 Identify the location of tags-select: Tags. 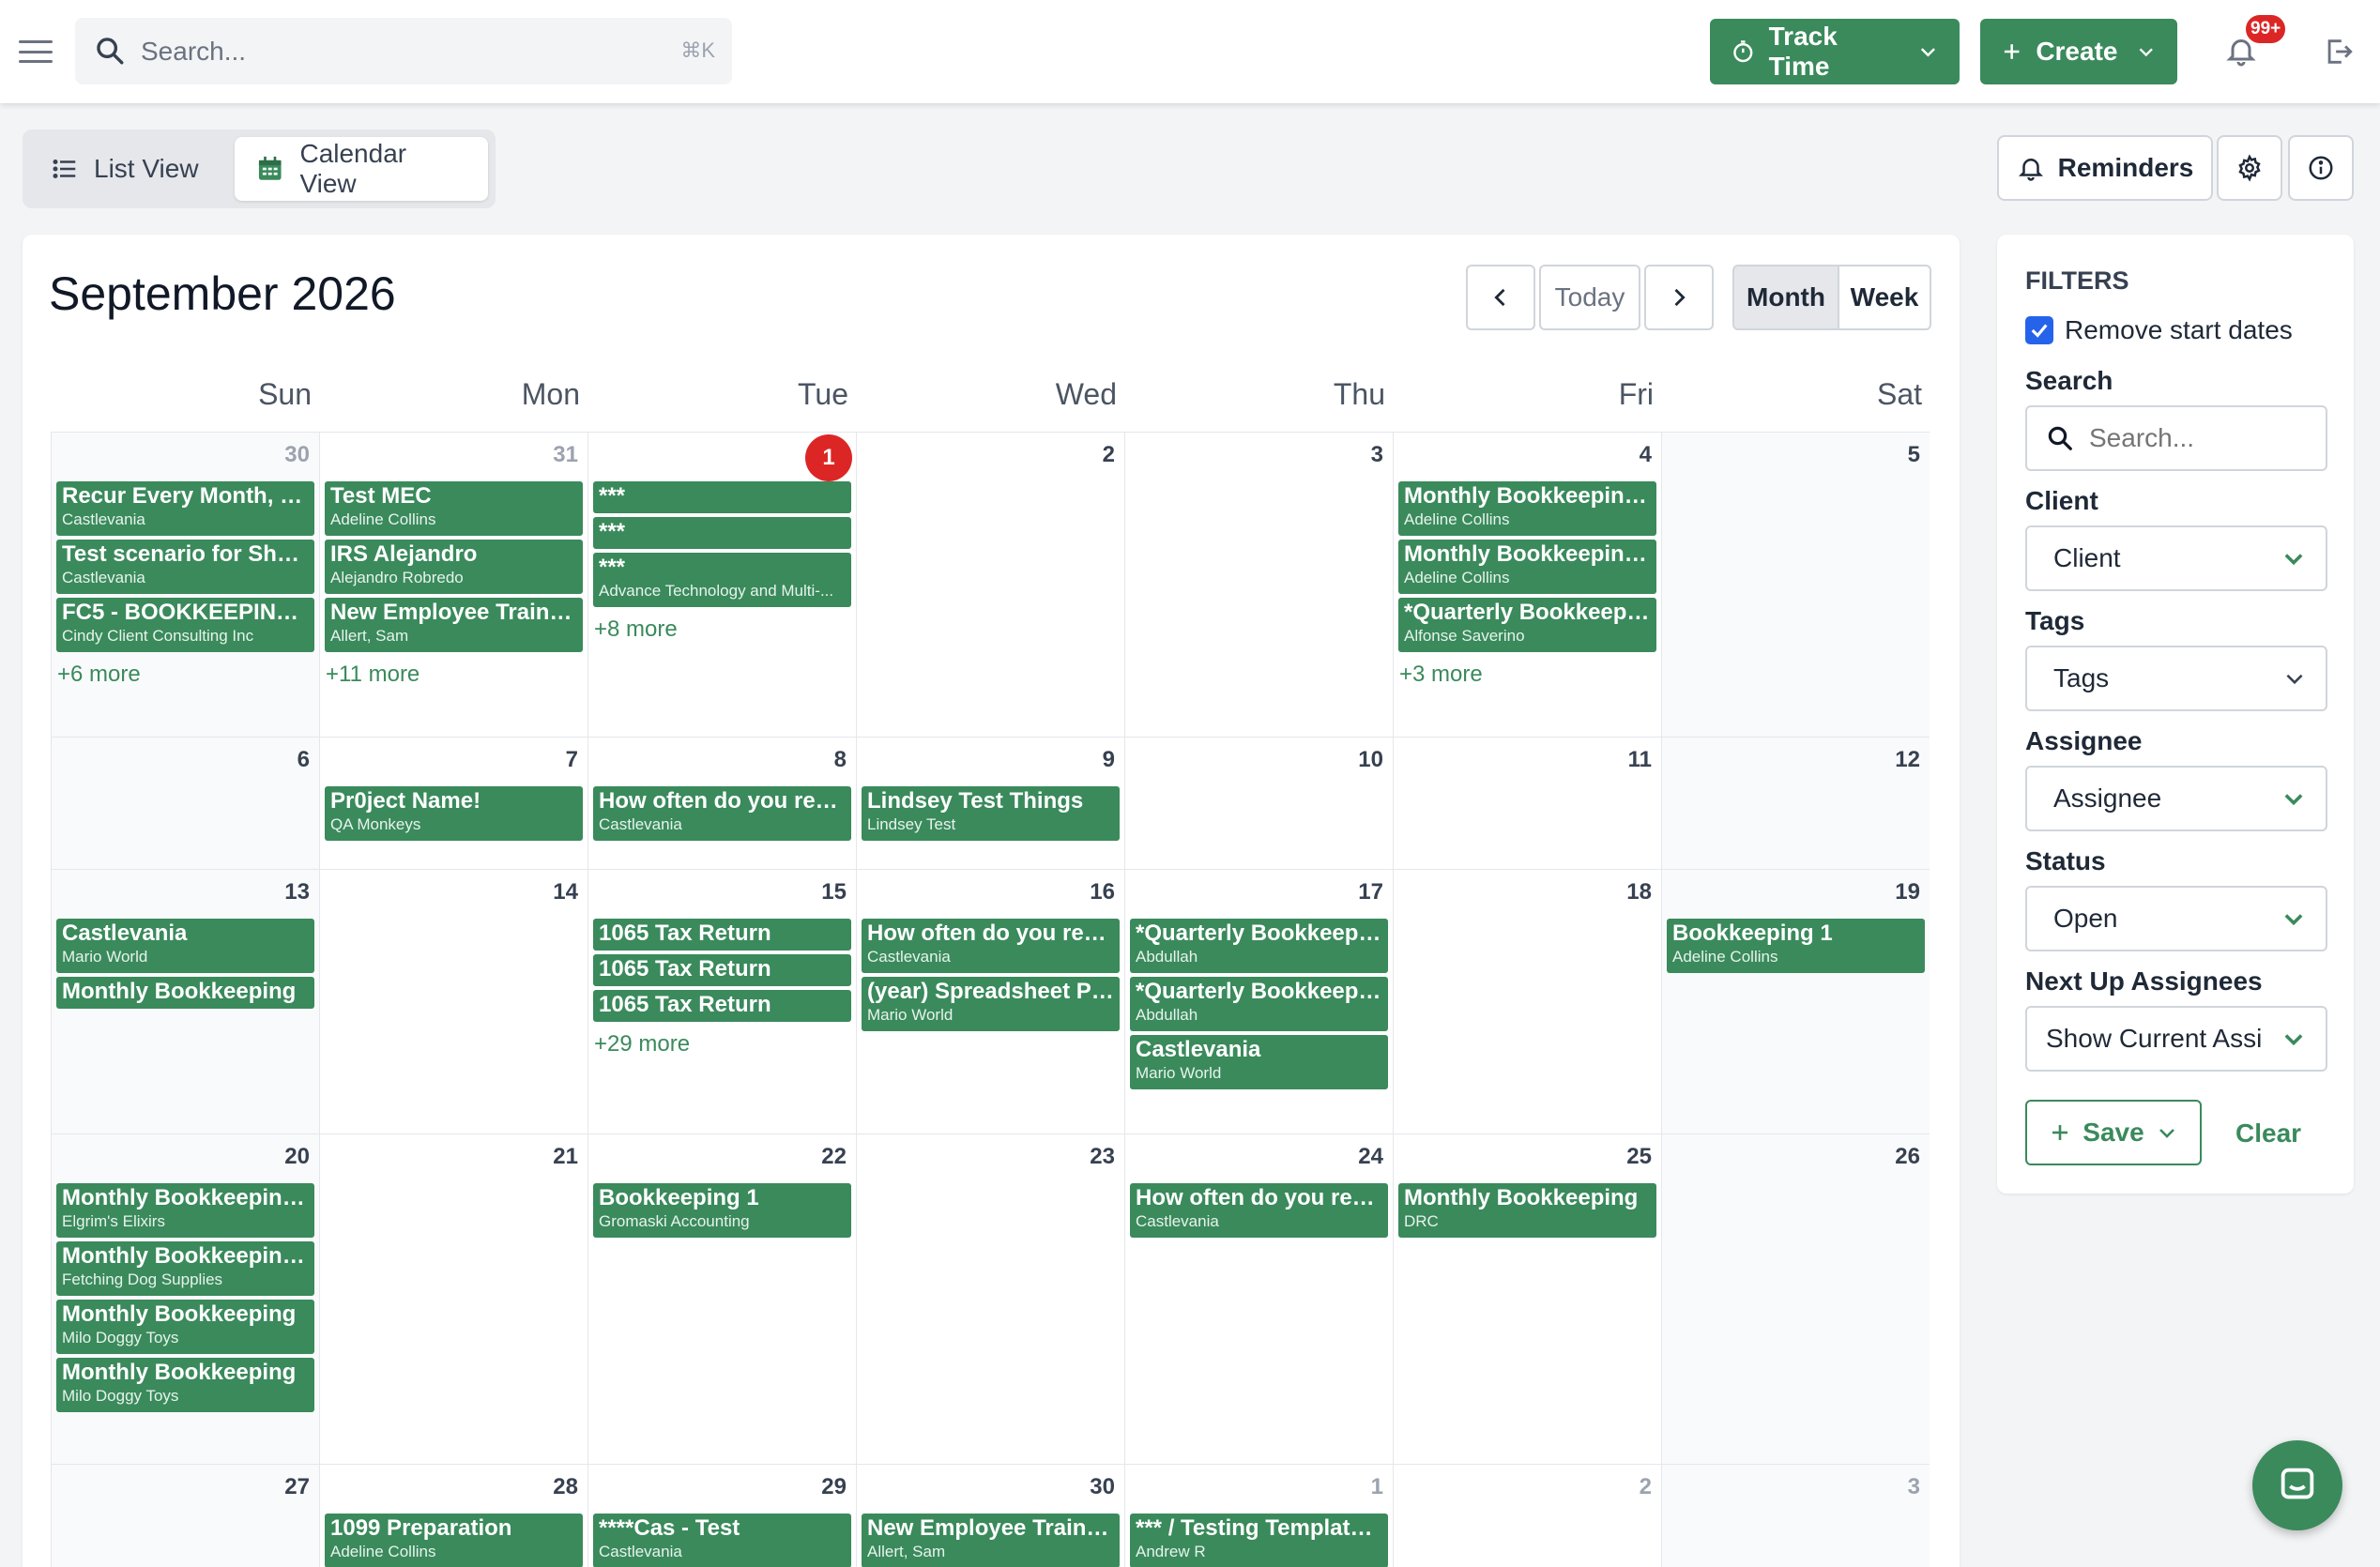
(2176, 678).